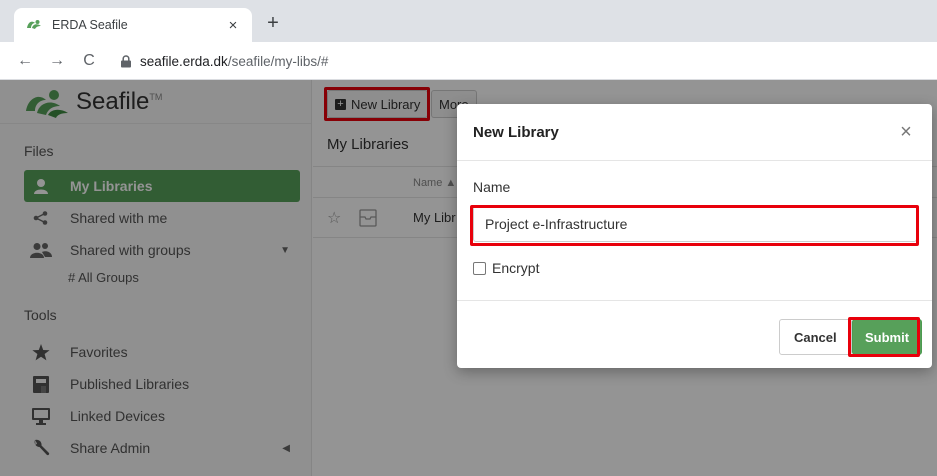 This screenshot has height=476, width=937. What do you see at coordinates (34, 24) in the screenshot?
I see `seafile-favicon-icon` at bounding box center [34, 24].